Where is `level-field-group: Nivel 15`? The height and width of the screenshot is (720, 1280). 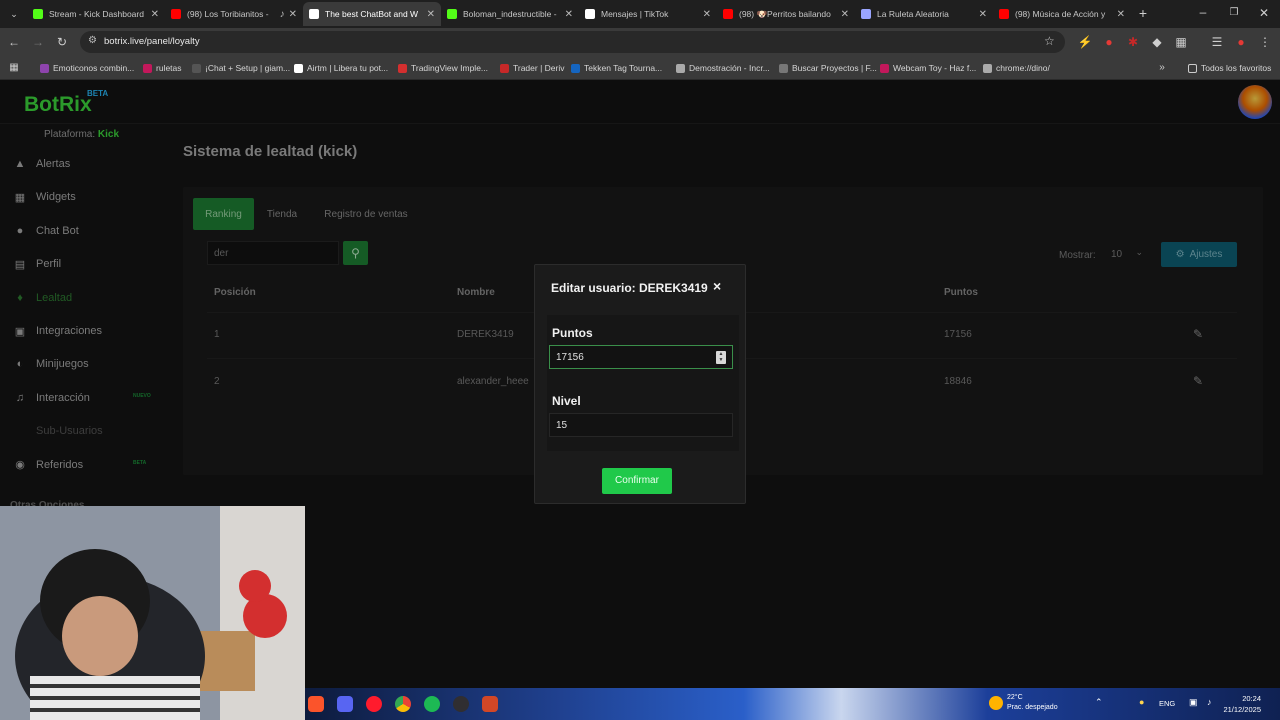 level-field-group: Nivel 15 is located at coordinates (643, 417).